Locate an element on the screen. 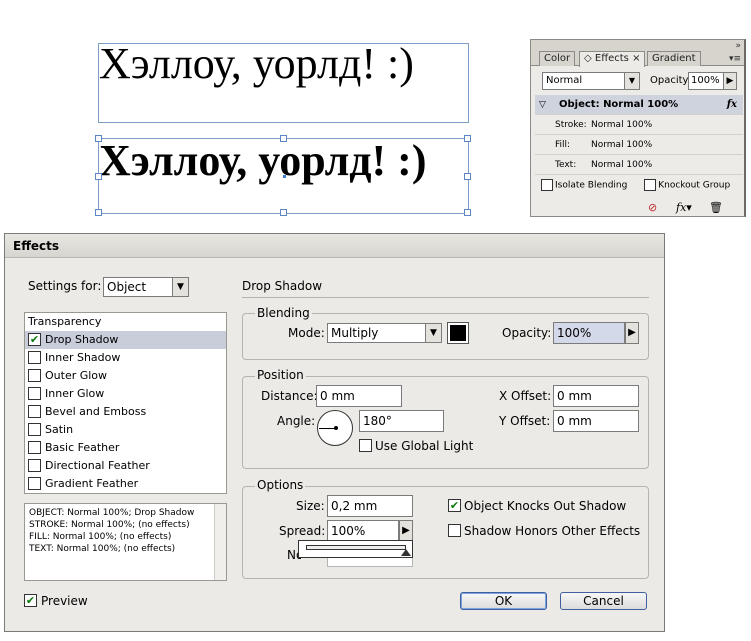  section-title: Drop Shadow is located at coordinates (282, 286).